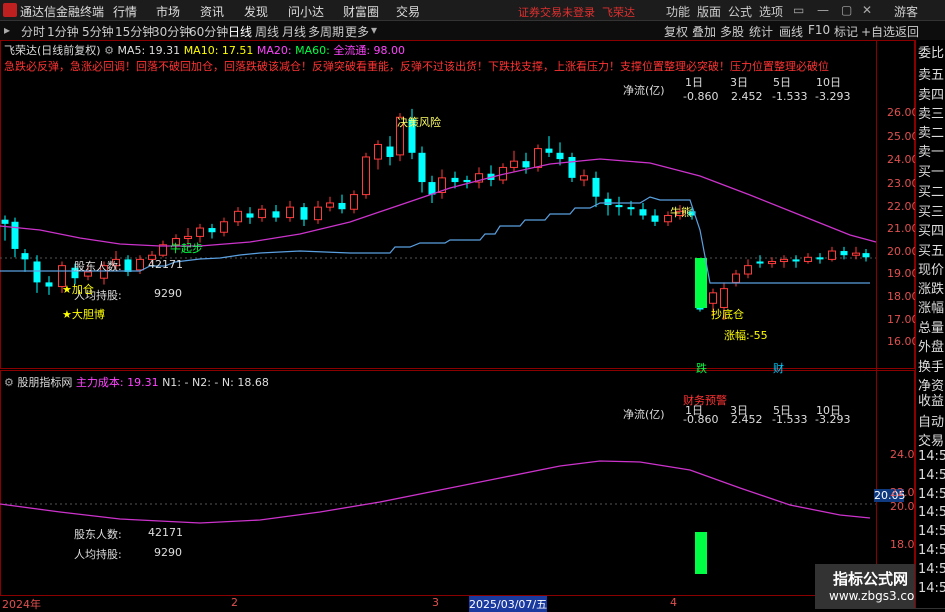 This screenshot has width=945, height=612. I want to click on y-tick-19: 19.00, so click(903, 273).